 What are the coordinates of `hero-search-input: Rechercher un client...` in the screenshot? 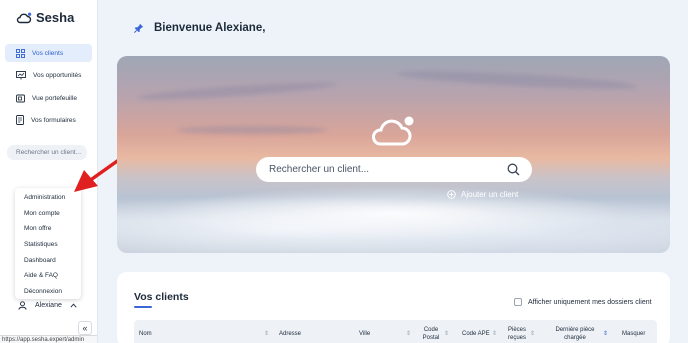 It's located at (394, 169).